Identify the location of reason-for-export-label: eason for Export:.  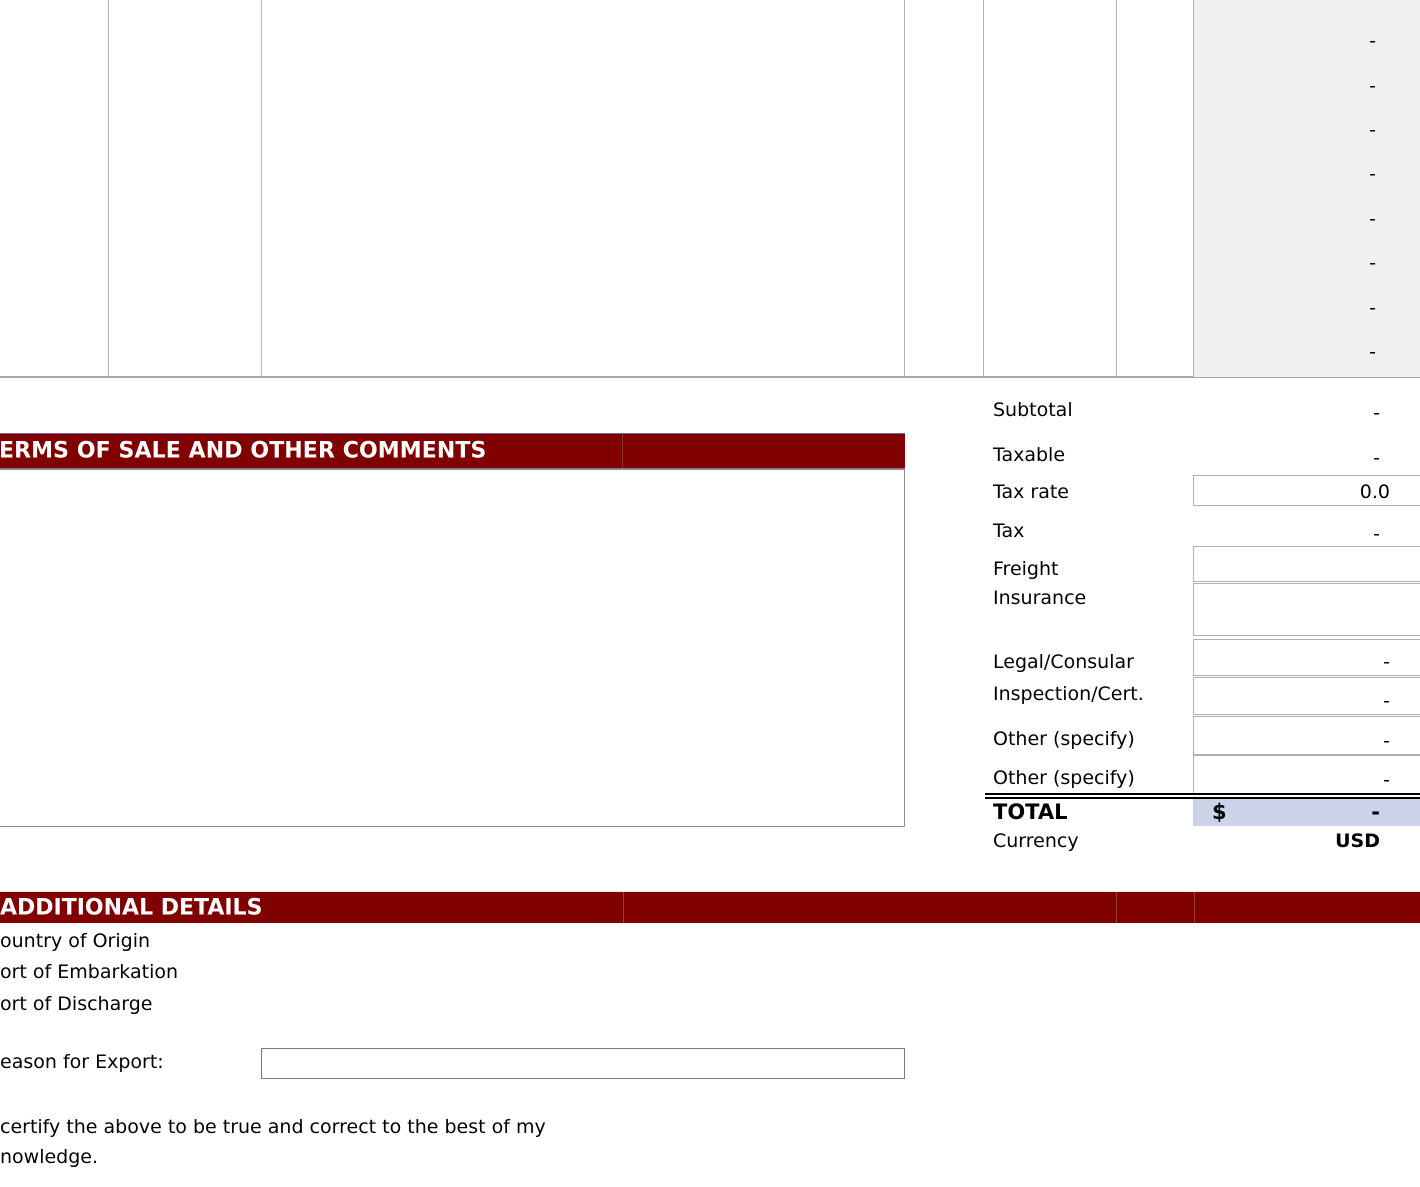
(82, 1062).